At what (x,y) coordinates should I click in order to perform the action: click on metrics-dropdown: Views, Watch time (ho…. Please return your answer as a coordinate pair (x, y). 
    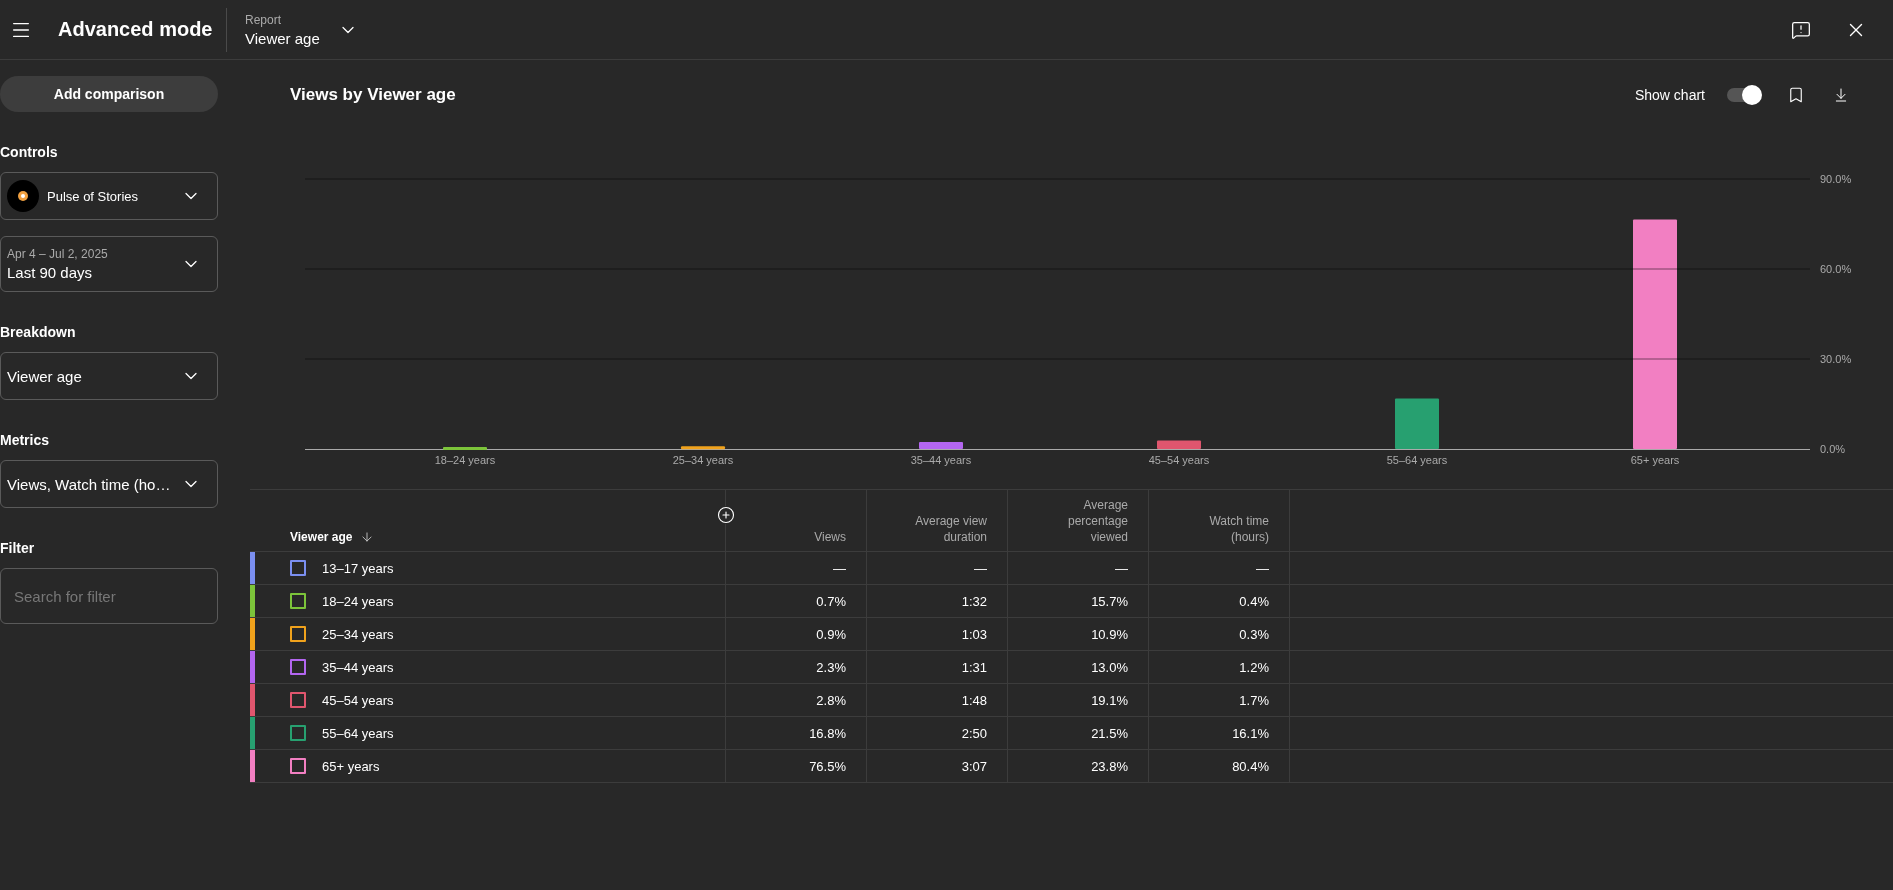
    Looking at the image, I should click on (109, 484).